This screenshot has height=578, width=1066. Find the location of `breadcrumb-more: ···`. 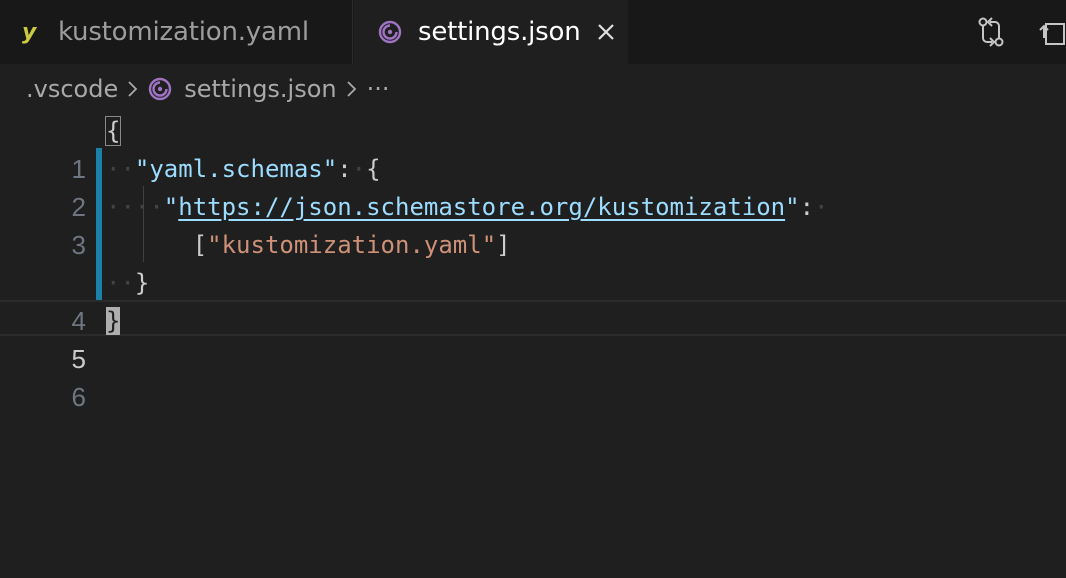

breadcrumb-more: ··· is located at coordinates (378, 89).